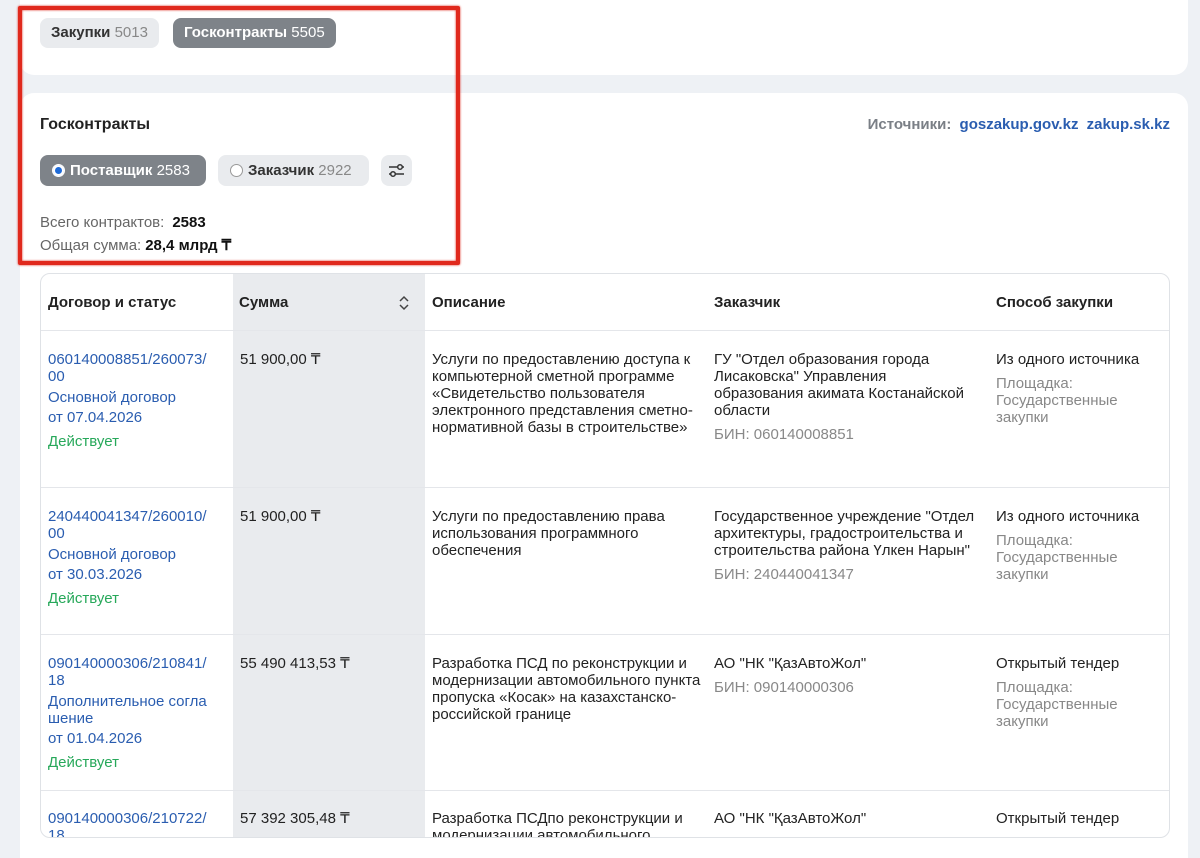 Image resolution: width=1200 pixels, height=858 pixels. I want to click on highlight-annotation, so click(239, 135).